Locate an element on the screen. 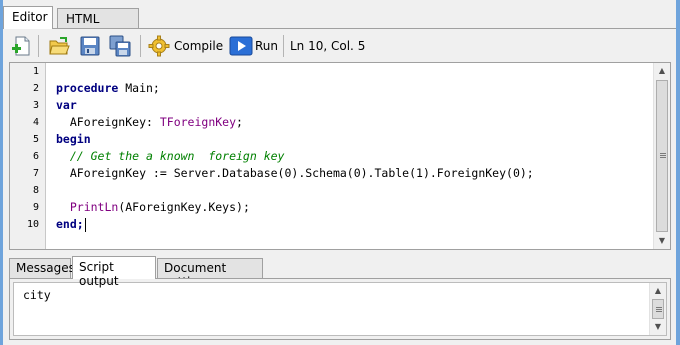 The width and height of the screenshot is (680, 345). code-line-6: // Get the a known foreign key is located at coordinates (170, 156).